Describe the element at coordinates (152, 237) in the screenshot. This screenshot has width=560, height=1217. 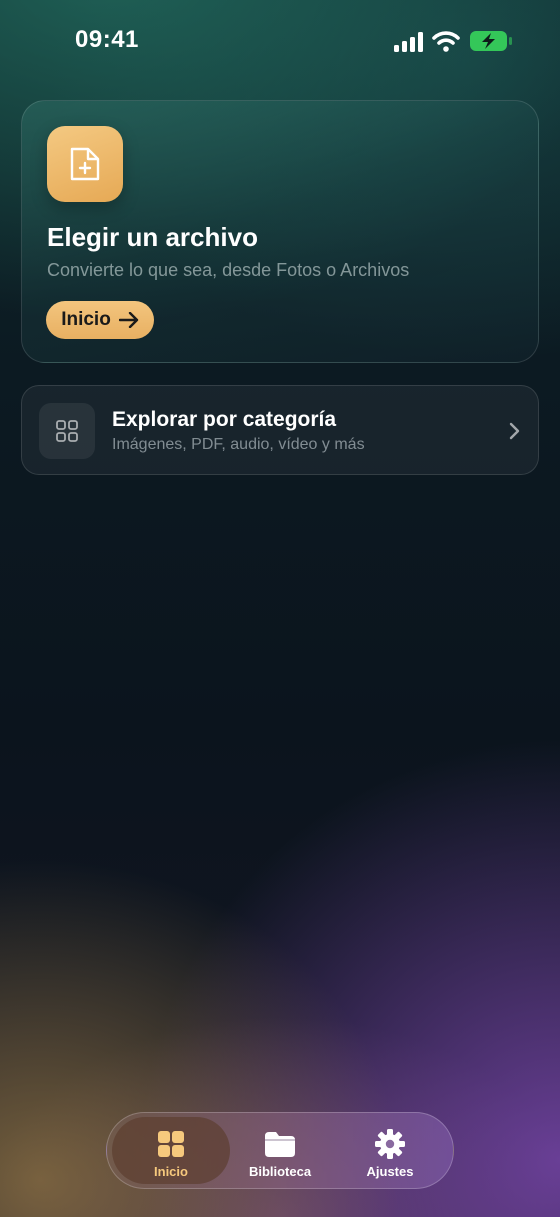
I see `upload-title: Elegir un archivo` at that location.